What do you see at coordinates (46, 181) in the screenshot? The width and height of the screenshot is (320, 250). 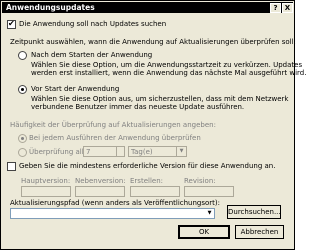 I see `major-version-label: Hauptversion:` at bounding box center [46, 181].